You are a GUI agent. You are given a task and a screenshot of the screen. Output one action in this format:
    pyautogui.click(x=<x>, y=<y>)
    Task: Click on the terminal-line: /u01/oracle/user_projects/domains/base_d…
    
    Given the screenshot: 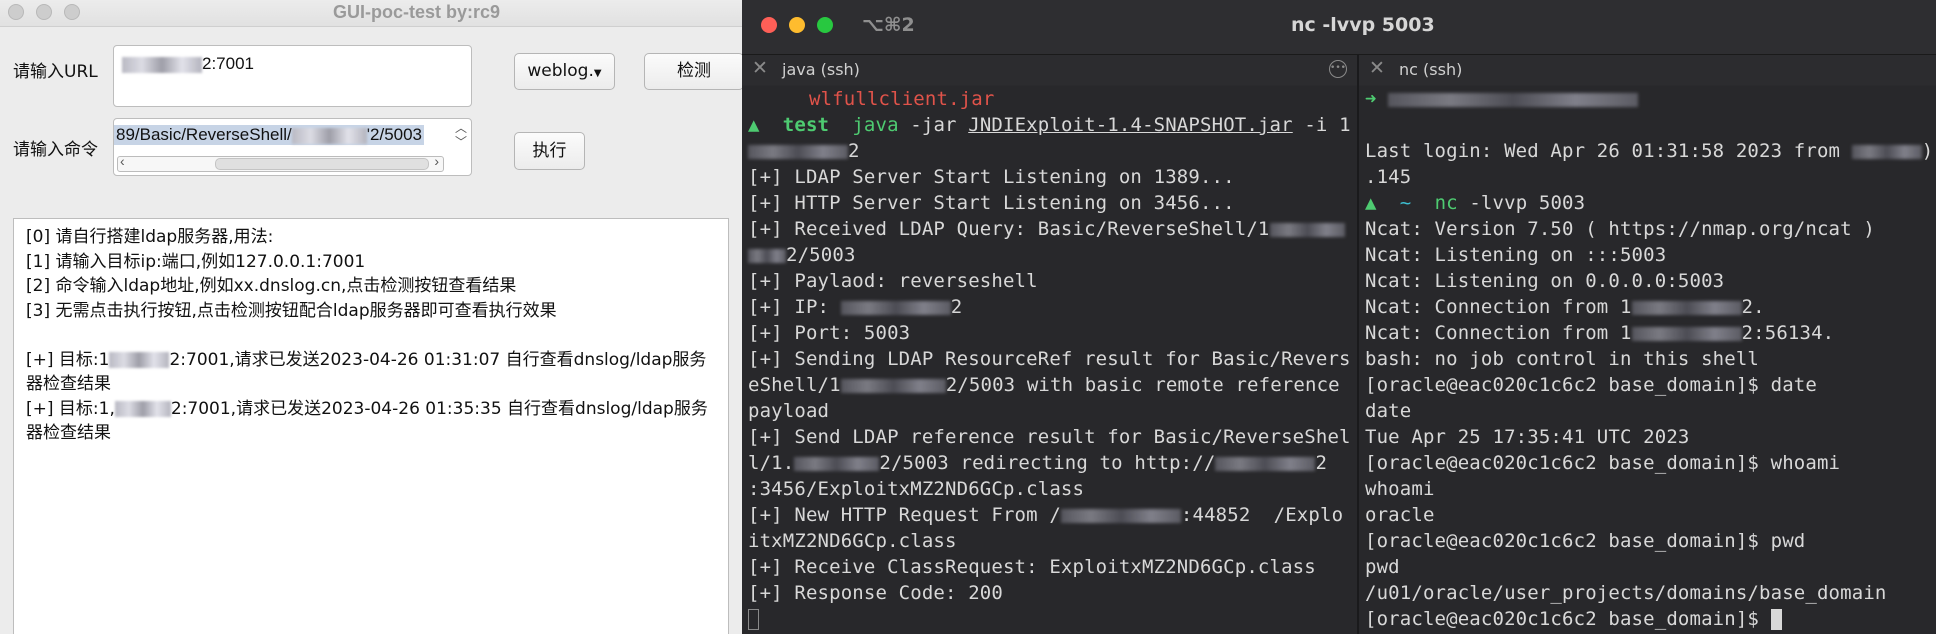 What is the action you would take?
    pyautogui.click(x=1626, y=593)
    